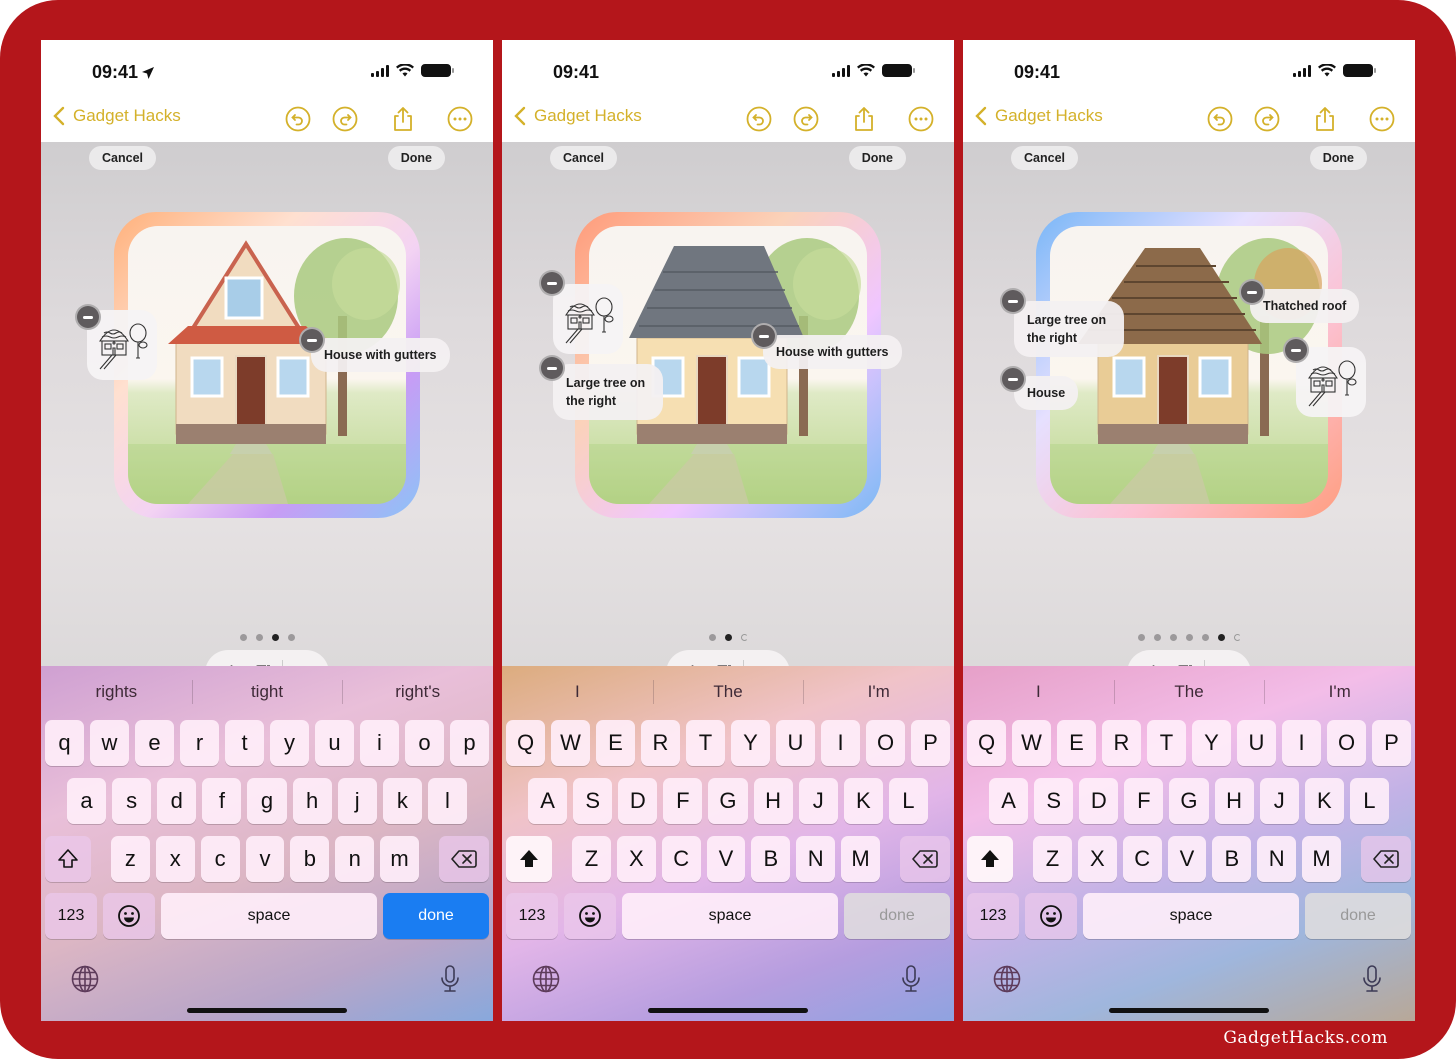 The image size is (1456, 1059). What do you see at coordinates (930, 743) in the screenshot?
I see `key-p: P` at bounding box center [930, 743].